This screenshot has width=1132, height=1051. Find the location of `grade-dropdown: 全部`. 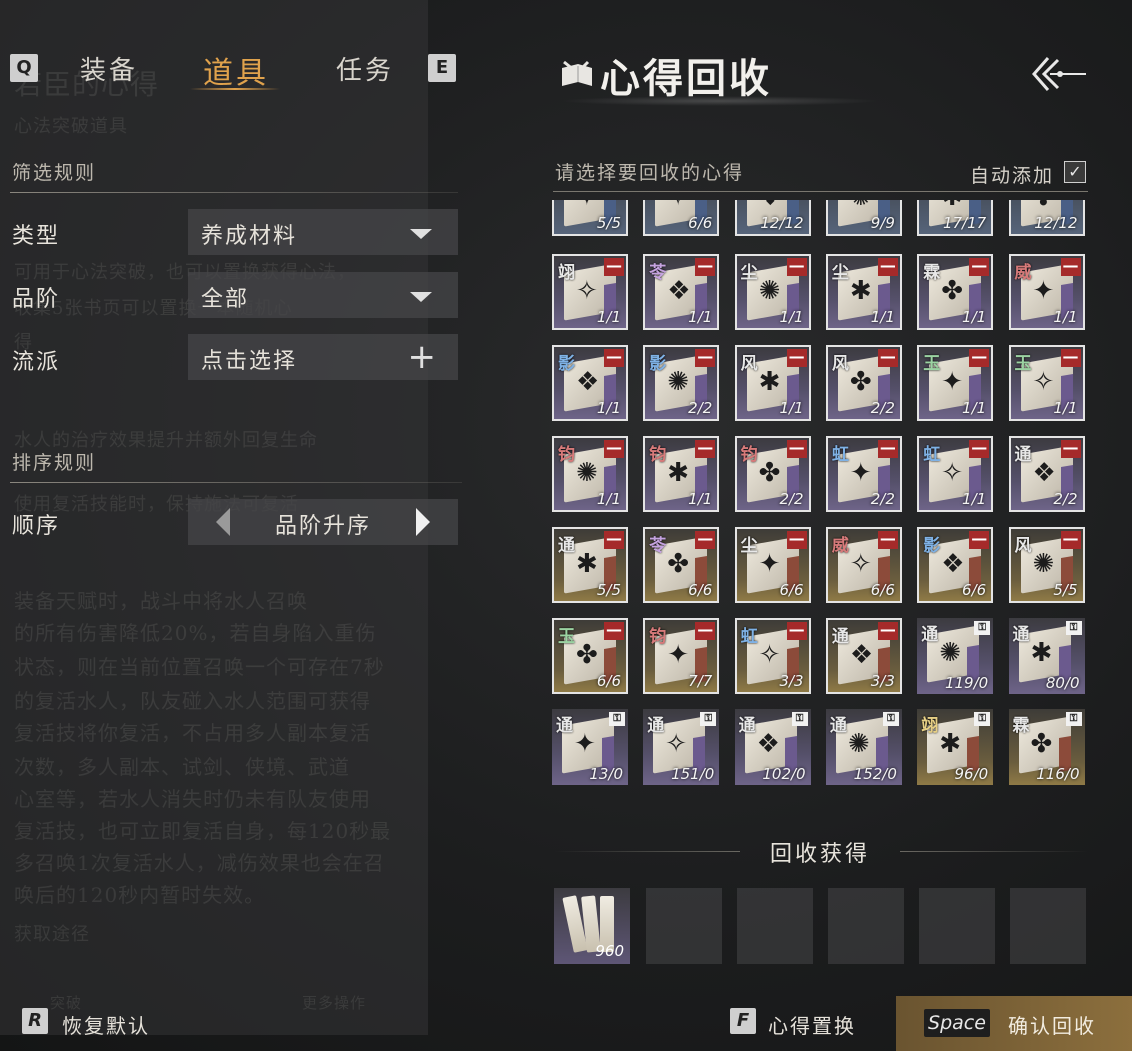

grade-dropdown: 全部 is located at coordinates (323, 295).